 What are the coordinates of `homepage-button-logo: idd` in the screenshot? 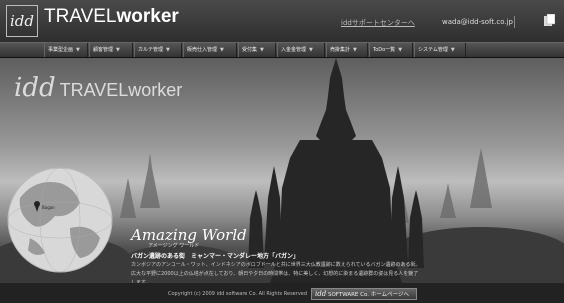 It's located at (321, 294).